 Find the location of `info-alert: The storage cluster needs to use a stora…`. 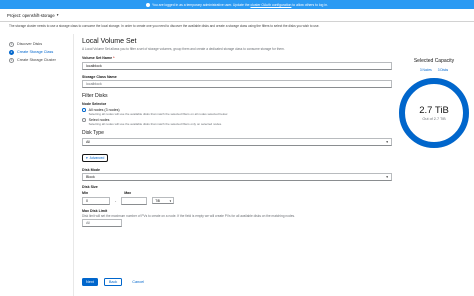

info-alert: The storage cluster needs to use a stora… is located at coordinates (237, 26).